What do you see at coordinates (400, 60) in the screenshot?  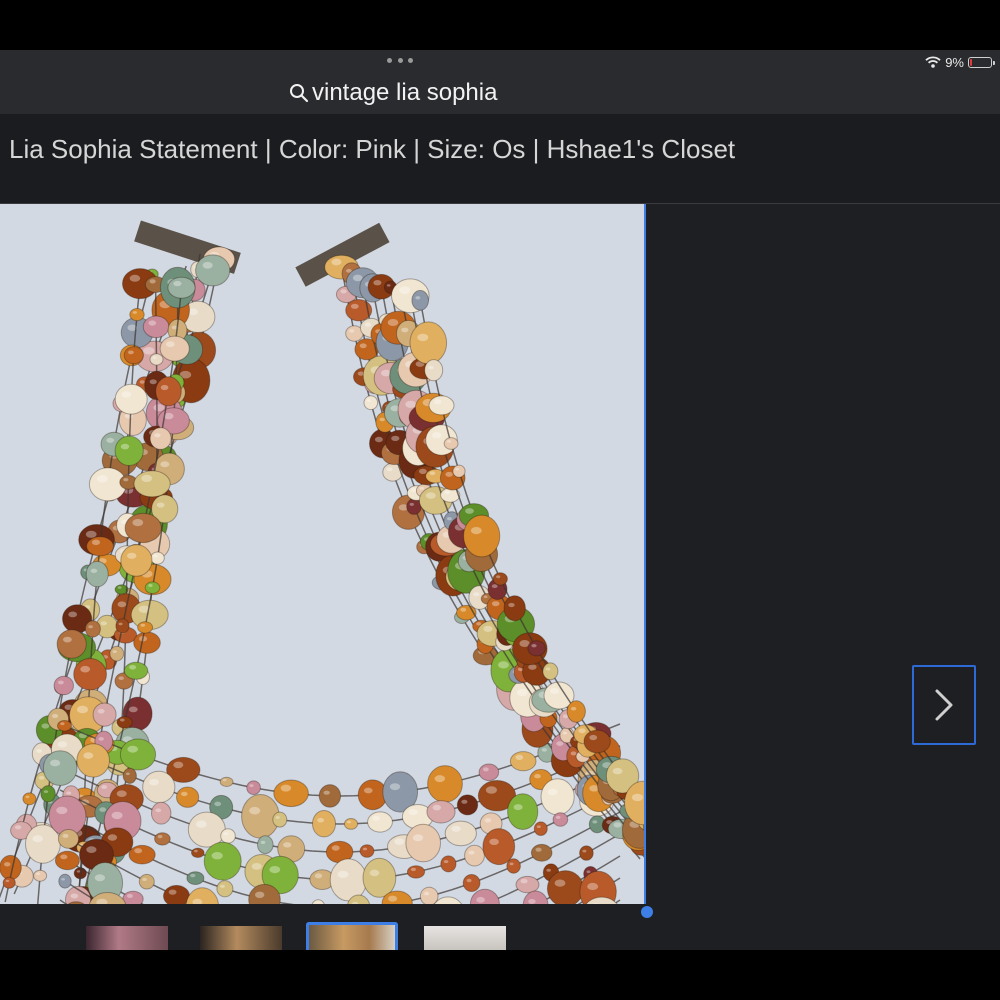 I see `more-dots-icon` at bounding box center [400, 60].